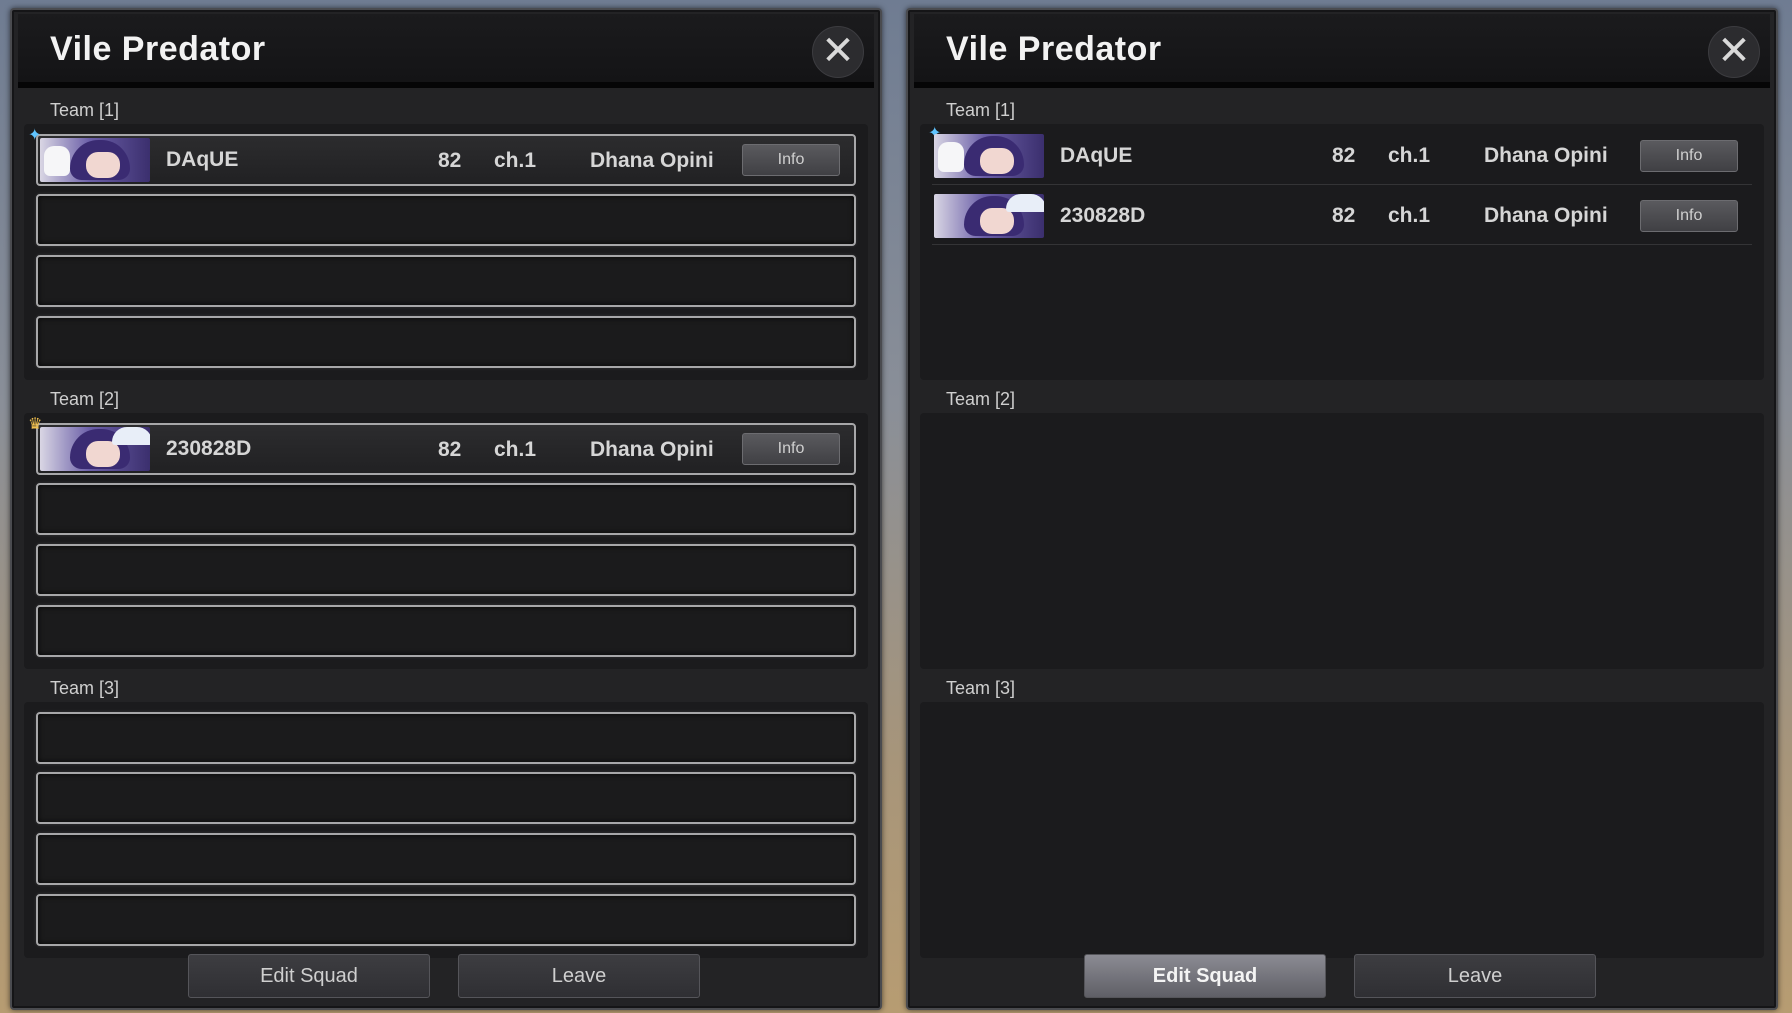 This screenshot has width=1792, height=1013. I want to click on member-row: 230828D 82 ch.1 Dhana Opini Info, so click(1342, 216).